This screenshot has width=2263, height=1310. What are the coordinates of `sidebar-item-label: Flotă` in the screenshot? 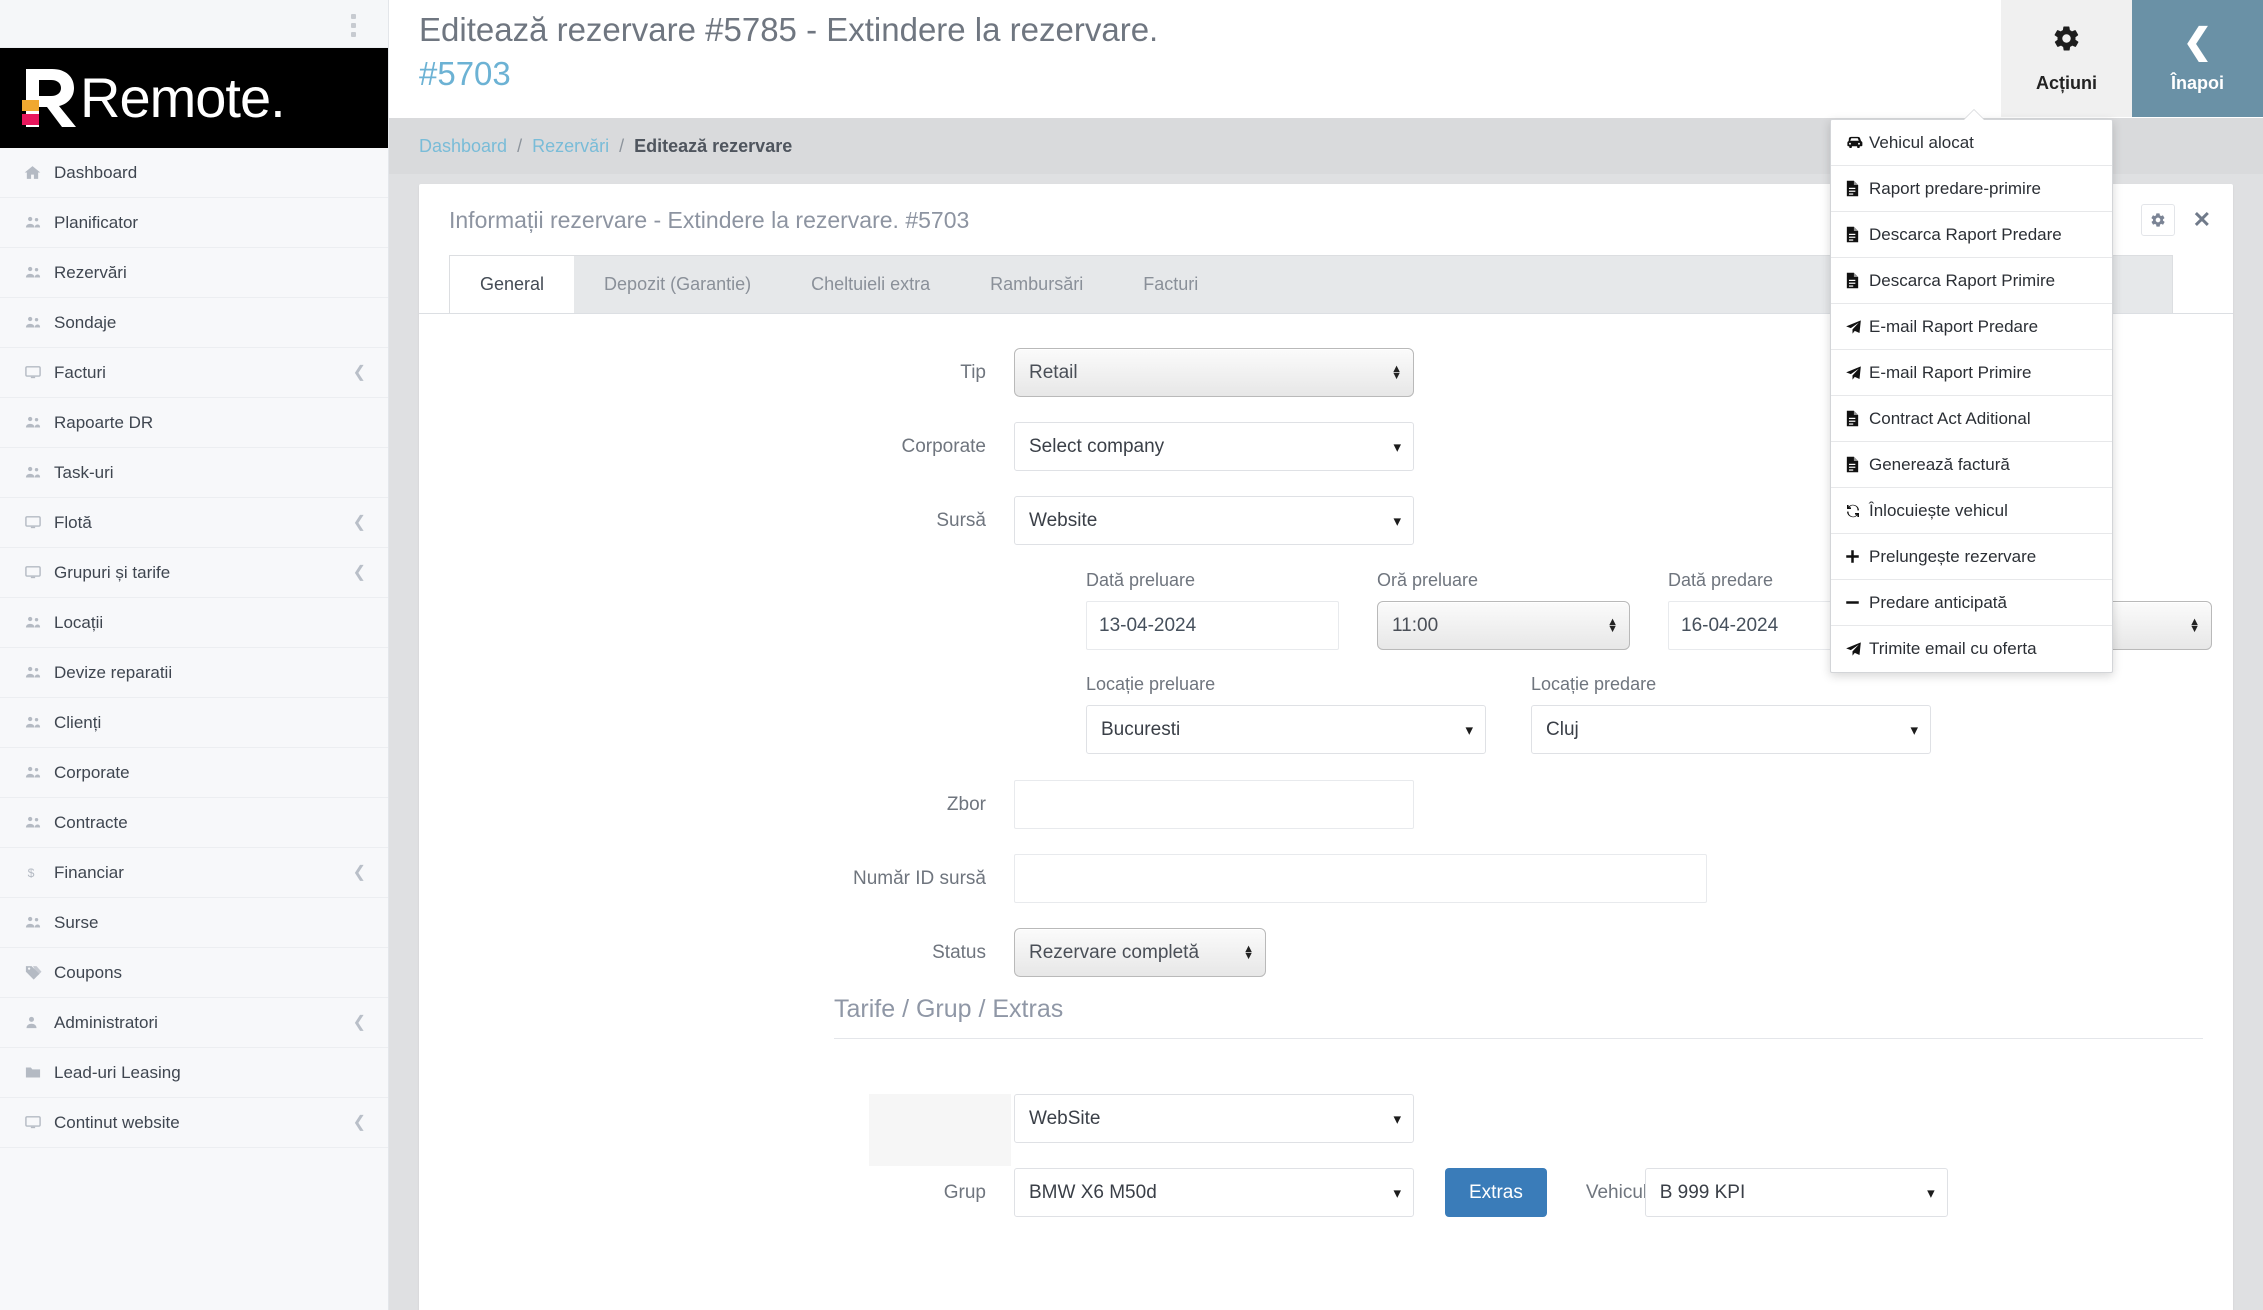 It's located at (73, 522).